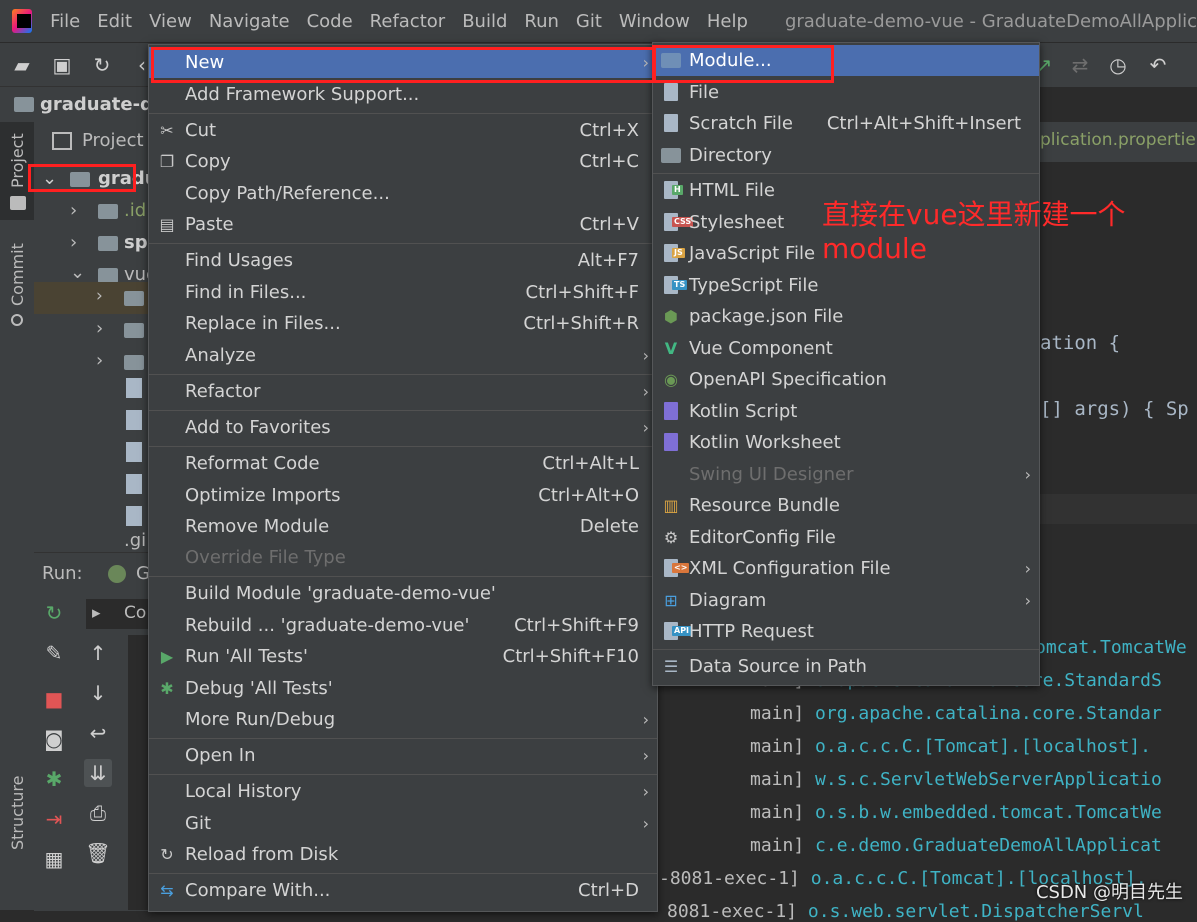 The width and height of the screenshot is (1197, 922). What do you see at coordinates (403, 355) in the screenshot?
I see `menu-item-analyze: Analyze ›` at bounding box center [403, 355].